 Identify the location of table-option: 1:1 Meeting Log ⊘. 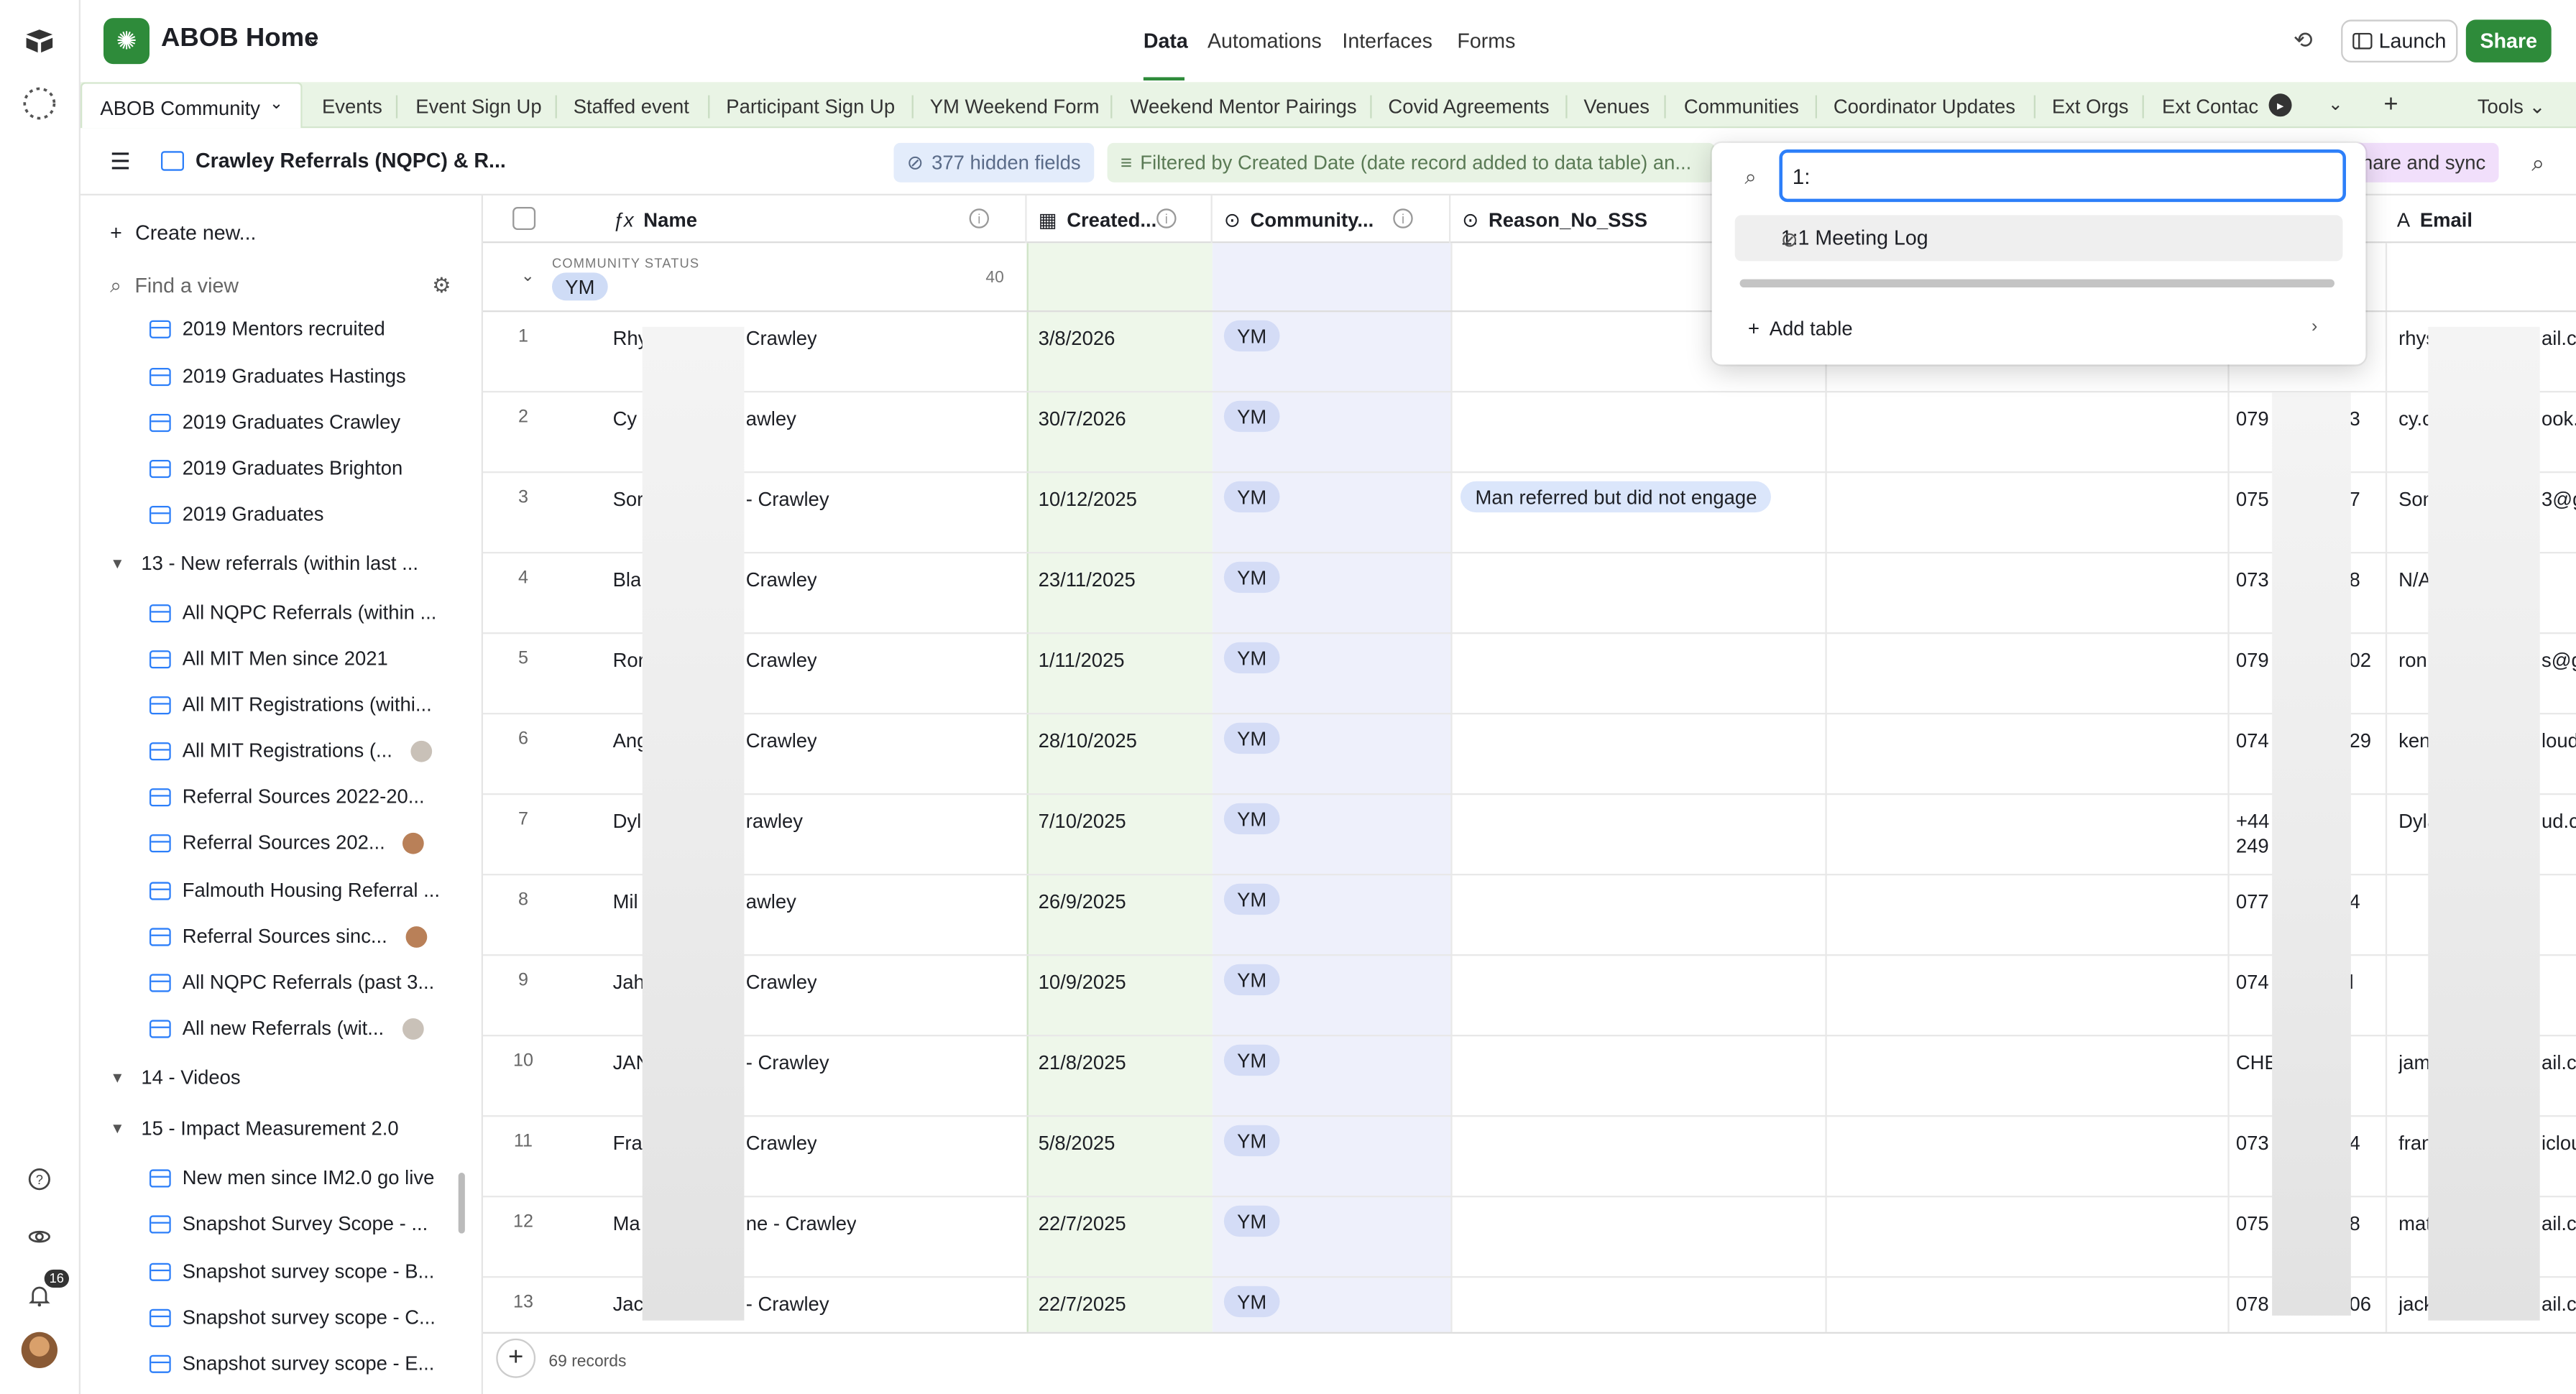
(2038, 238).